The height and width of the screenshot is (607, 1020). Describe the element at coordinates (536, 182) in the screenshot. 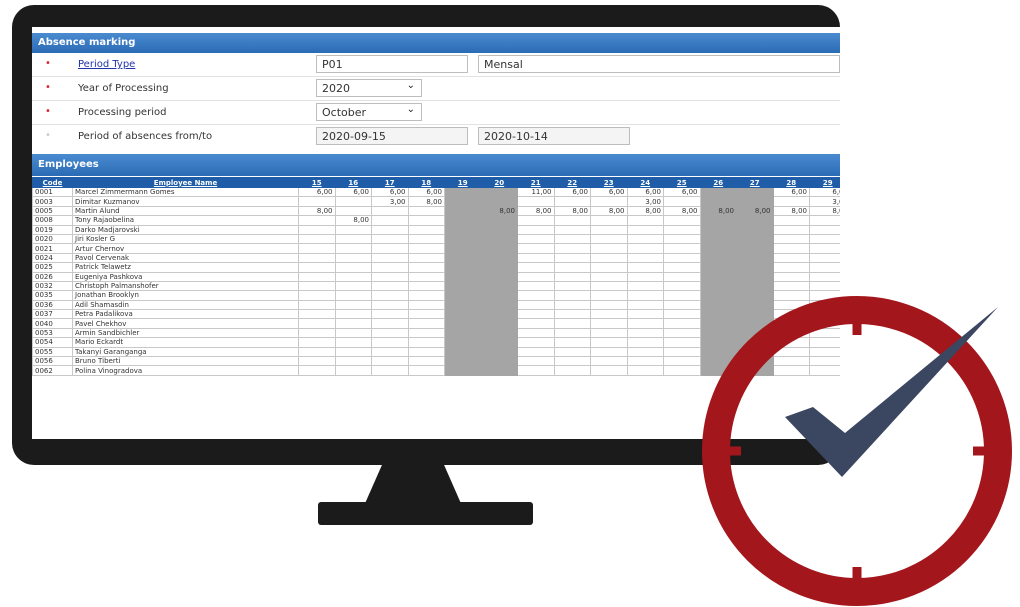

I see `column-header-day: 21` at that location.